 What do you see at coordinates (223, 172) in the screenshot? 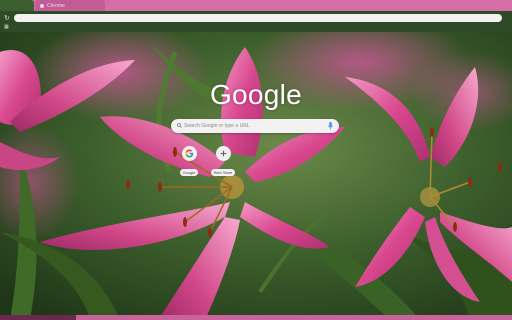
I see `shortcut-label: Web Store` at bounding box center [223, 172].